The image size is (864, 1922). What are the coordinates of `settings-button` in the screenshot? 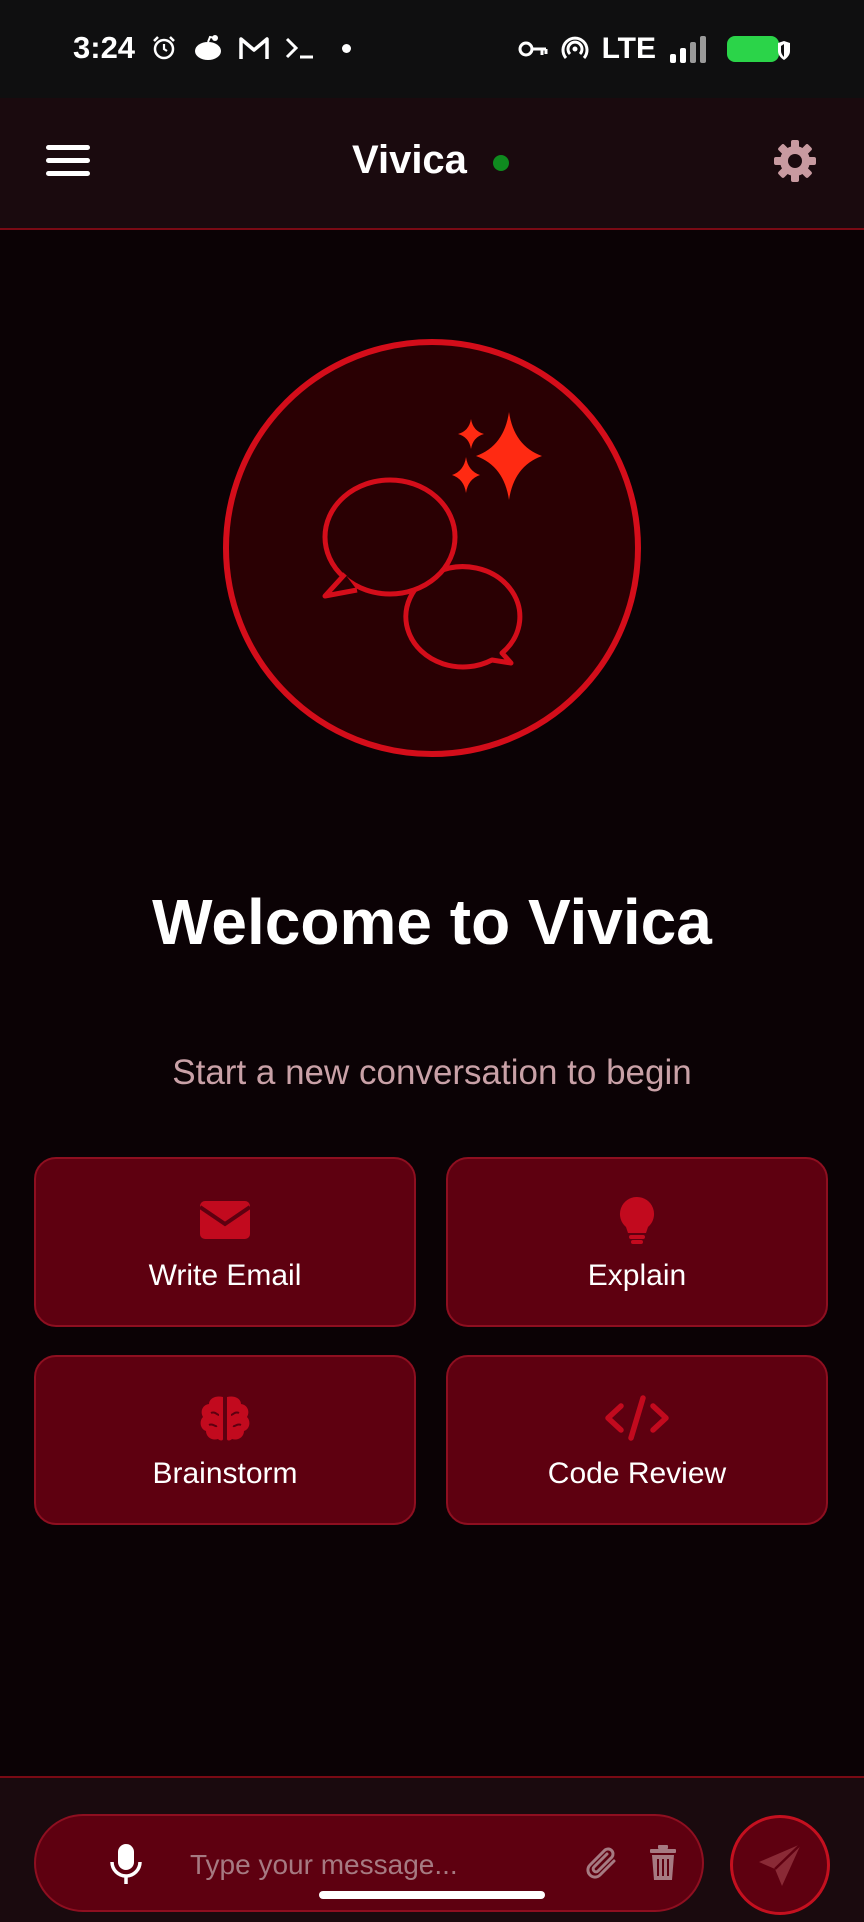 It's located at (795, 161).